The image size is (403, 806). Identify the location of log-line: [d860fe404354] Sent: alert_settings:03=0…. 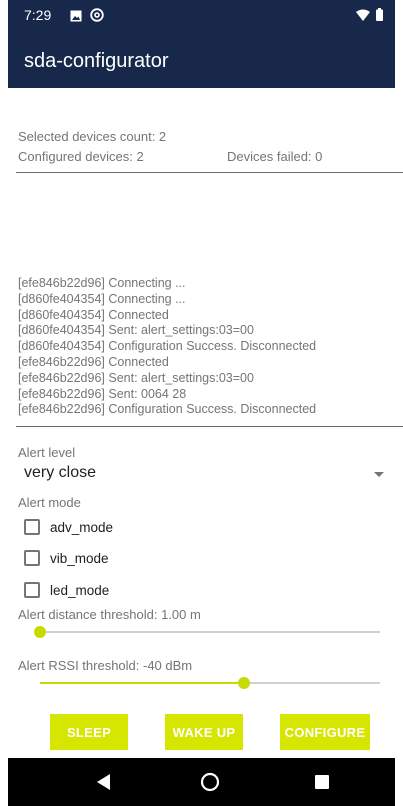
(136, 330).